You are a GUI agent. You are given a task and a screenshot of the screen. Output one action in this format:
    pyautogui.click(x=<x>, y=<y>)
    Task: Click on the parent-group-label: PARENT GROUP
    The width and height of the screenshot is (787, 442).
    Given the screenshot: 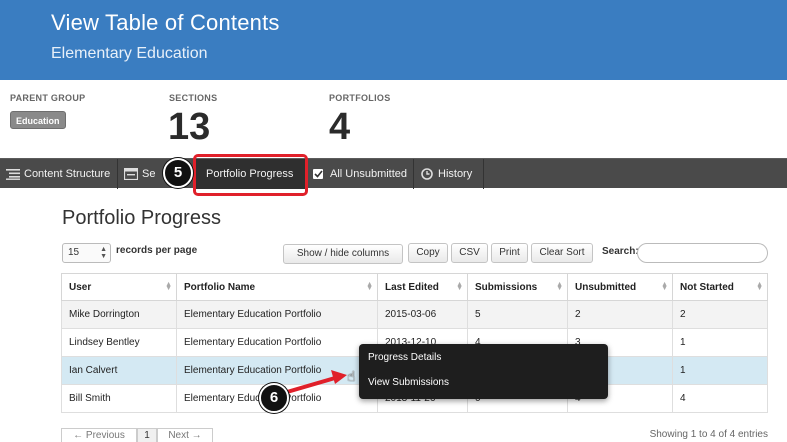 What is the action you would take?
    pyautogui.click(x=48, y=98)
    